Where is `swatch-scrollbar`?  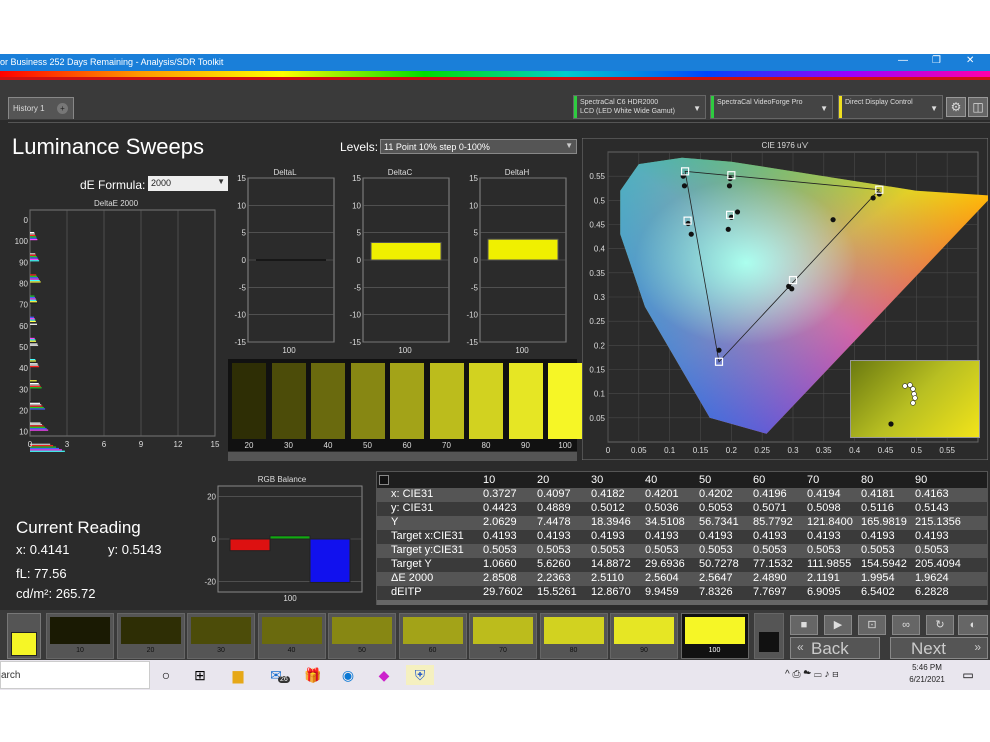
swatch-scrollbar is located at coordinates (402, 456).